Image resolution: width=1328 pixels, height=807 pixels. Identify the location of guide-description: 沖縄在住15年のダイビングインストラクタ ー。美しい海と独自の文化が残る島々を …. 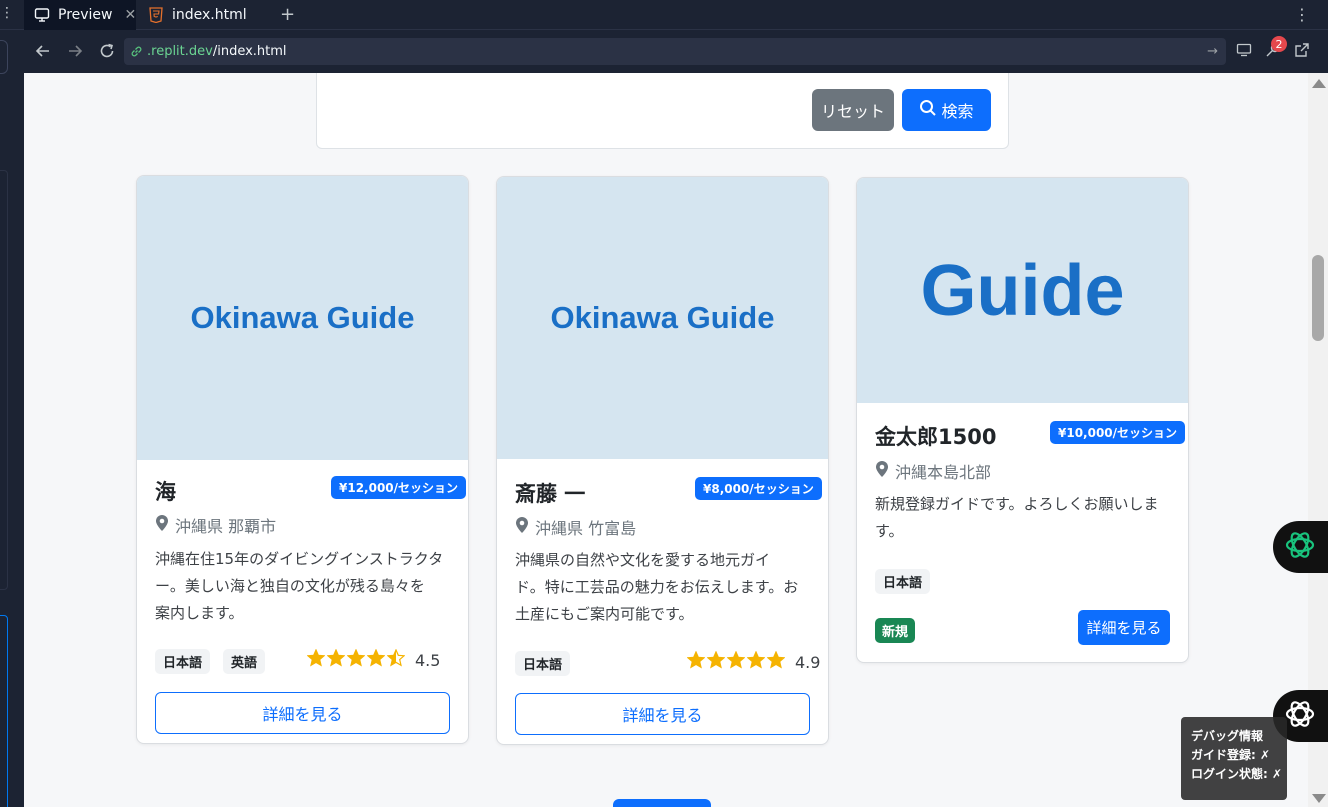
(305, 586).